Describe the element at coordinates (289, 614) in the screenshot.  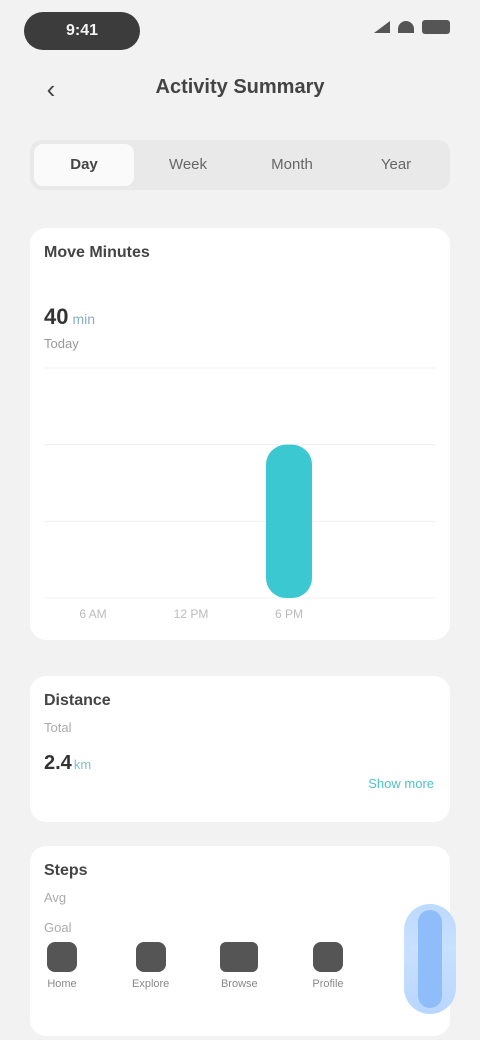
I see `chart-tick-label: 6 PM` at that location.